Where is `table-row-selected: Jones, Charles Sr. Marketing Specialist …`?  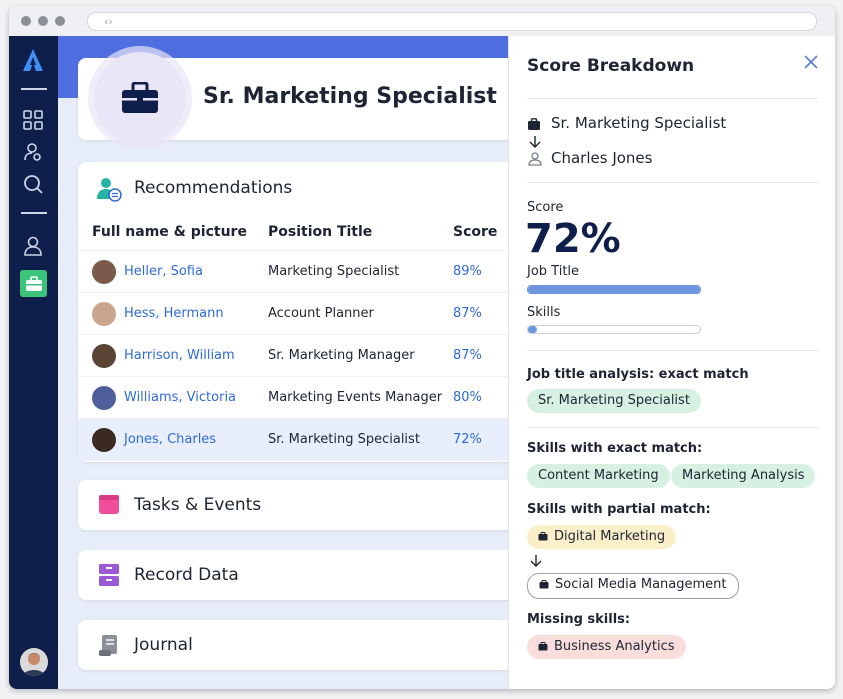 table-row-selected: Jones, Charles Sr. Marketing Specialist … is located at coordinates (298, 439).